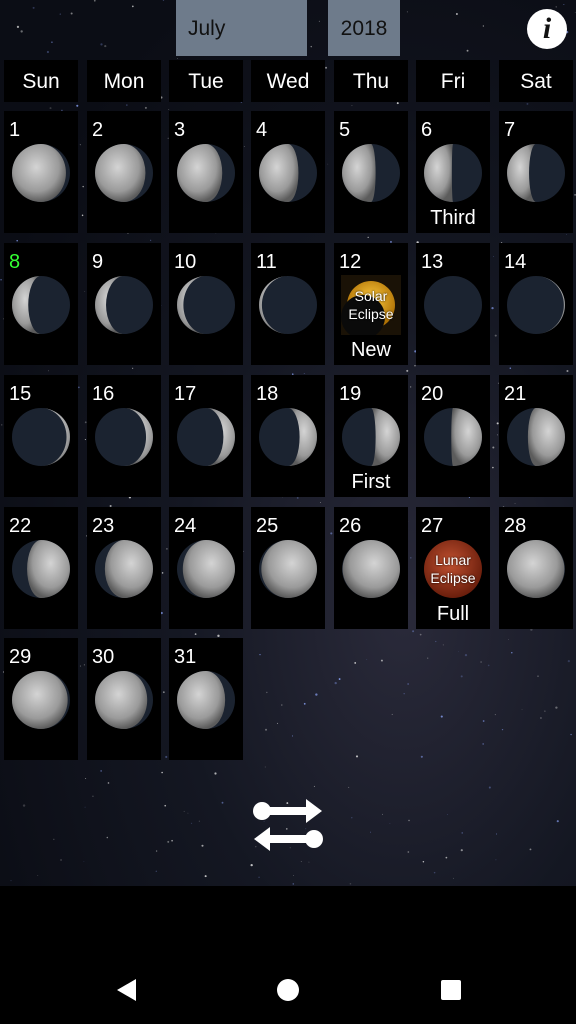 This screenshot has height=1024, width=576. I want to click on day-cell: 10, so click(206, 304).